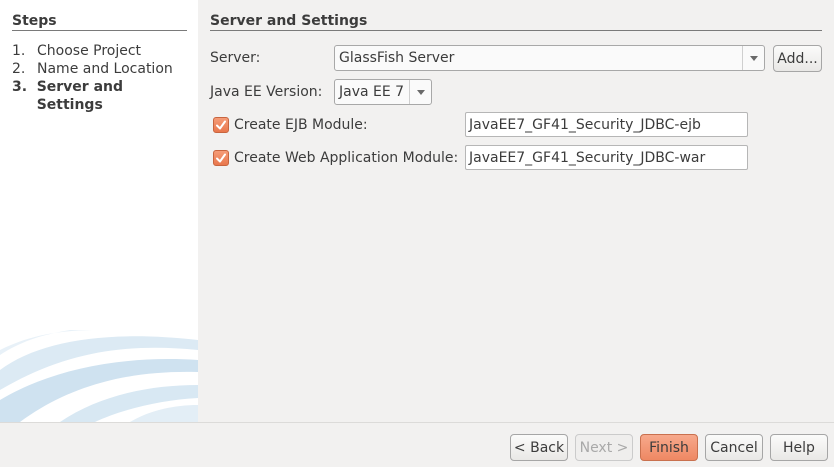 The image size is (834, 467). I want to click on ejb-module-name-input: JavaEE7_GF41_Security_JDBC-ejb, so click(606, 124).